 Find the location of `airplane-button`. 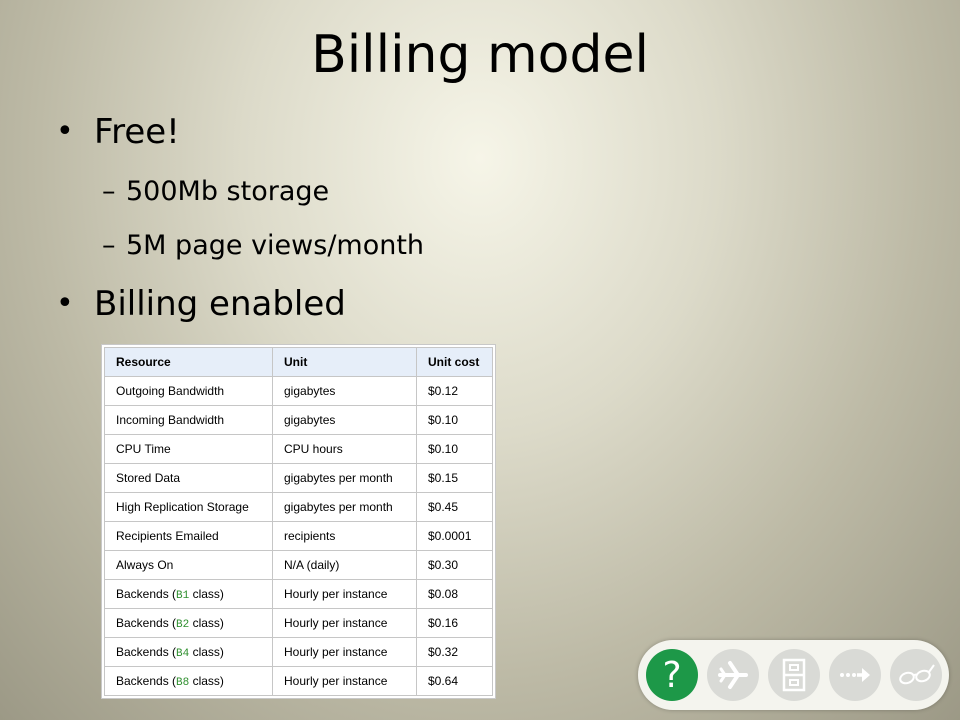

airplane-button is located at coordinates (733, 675).